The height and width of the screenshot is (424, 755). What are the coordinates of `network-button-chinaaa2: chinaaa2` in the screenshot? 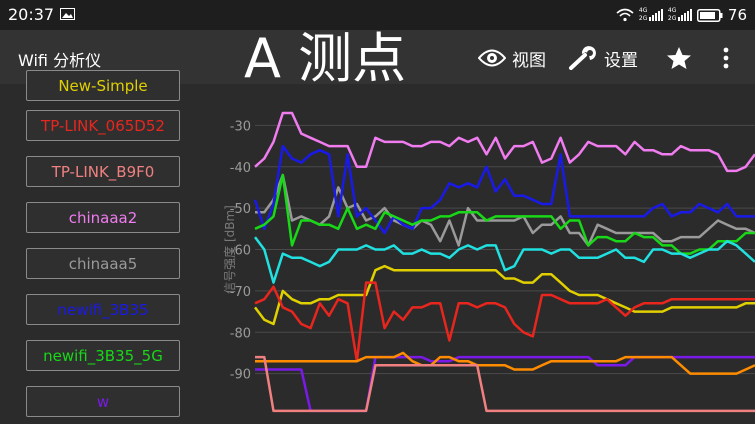 It's located at (103, 217).